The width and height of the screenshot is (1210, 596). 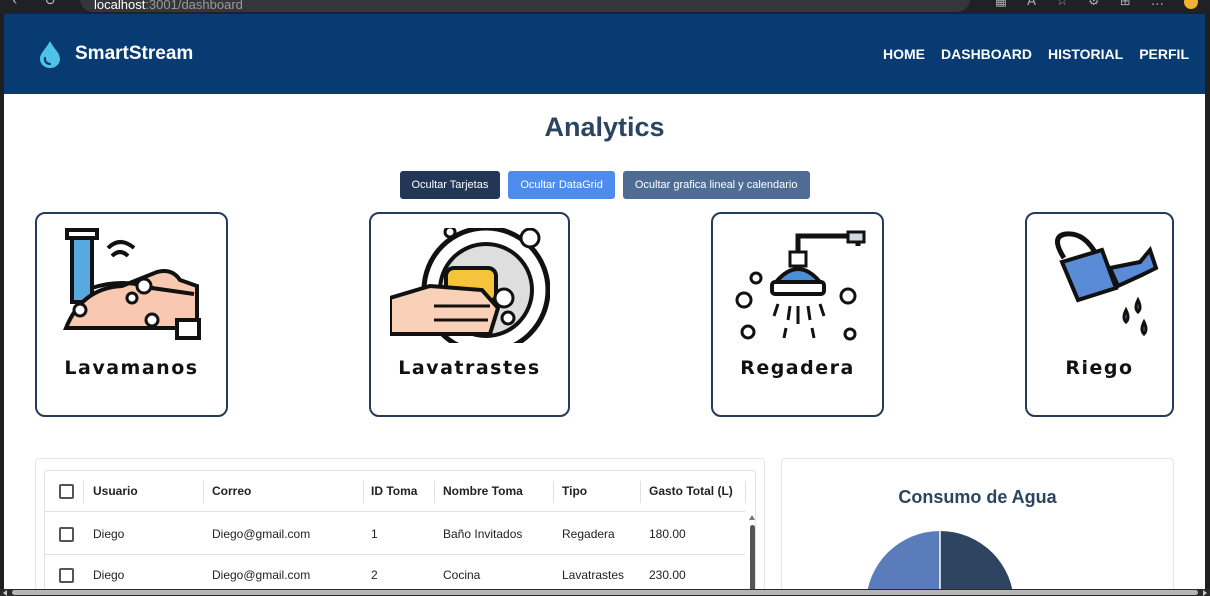 I want to click on scroll-right-icon, so click(x=1205, y=593).